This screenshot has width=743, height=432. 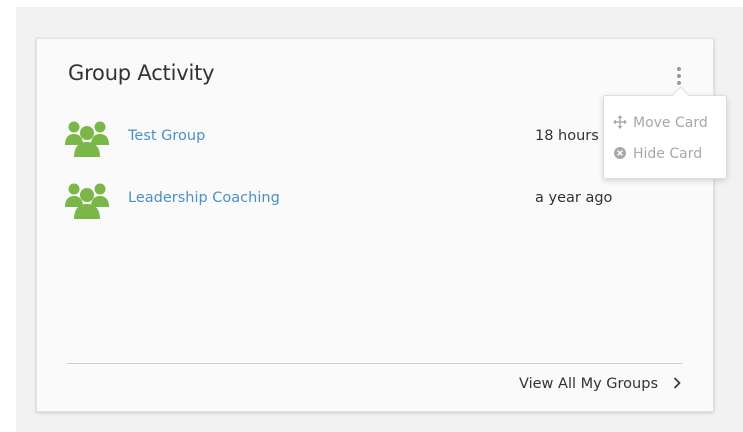 What do you see at coordinates (374, 363) in the screenshot?
I see `card-footer-divider` at bounding box center [374, 363].